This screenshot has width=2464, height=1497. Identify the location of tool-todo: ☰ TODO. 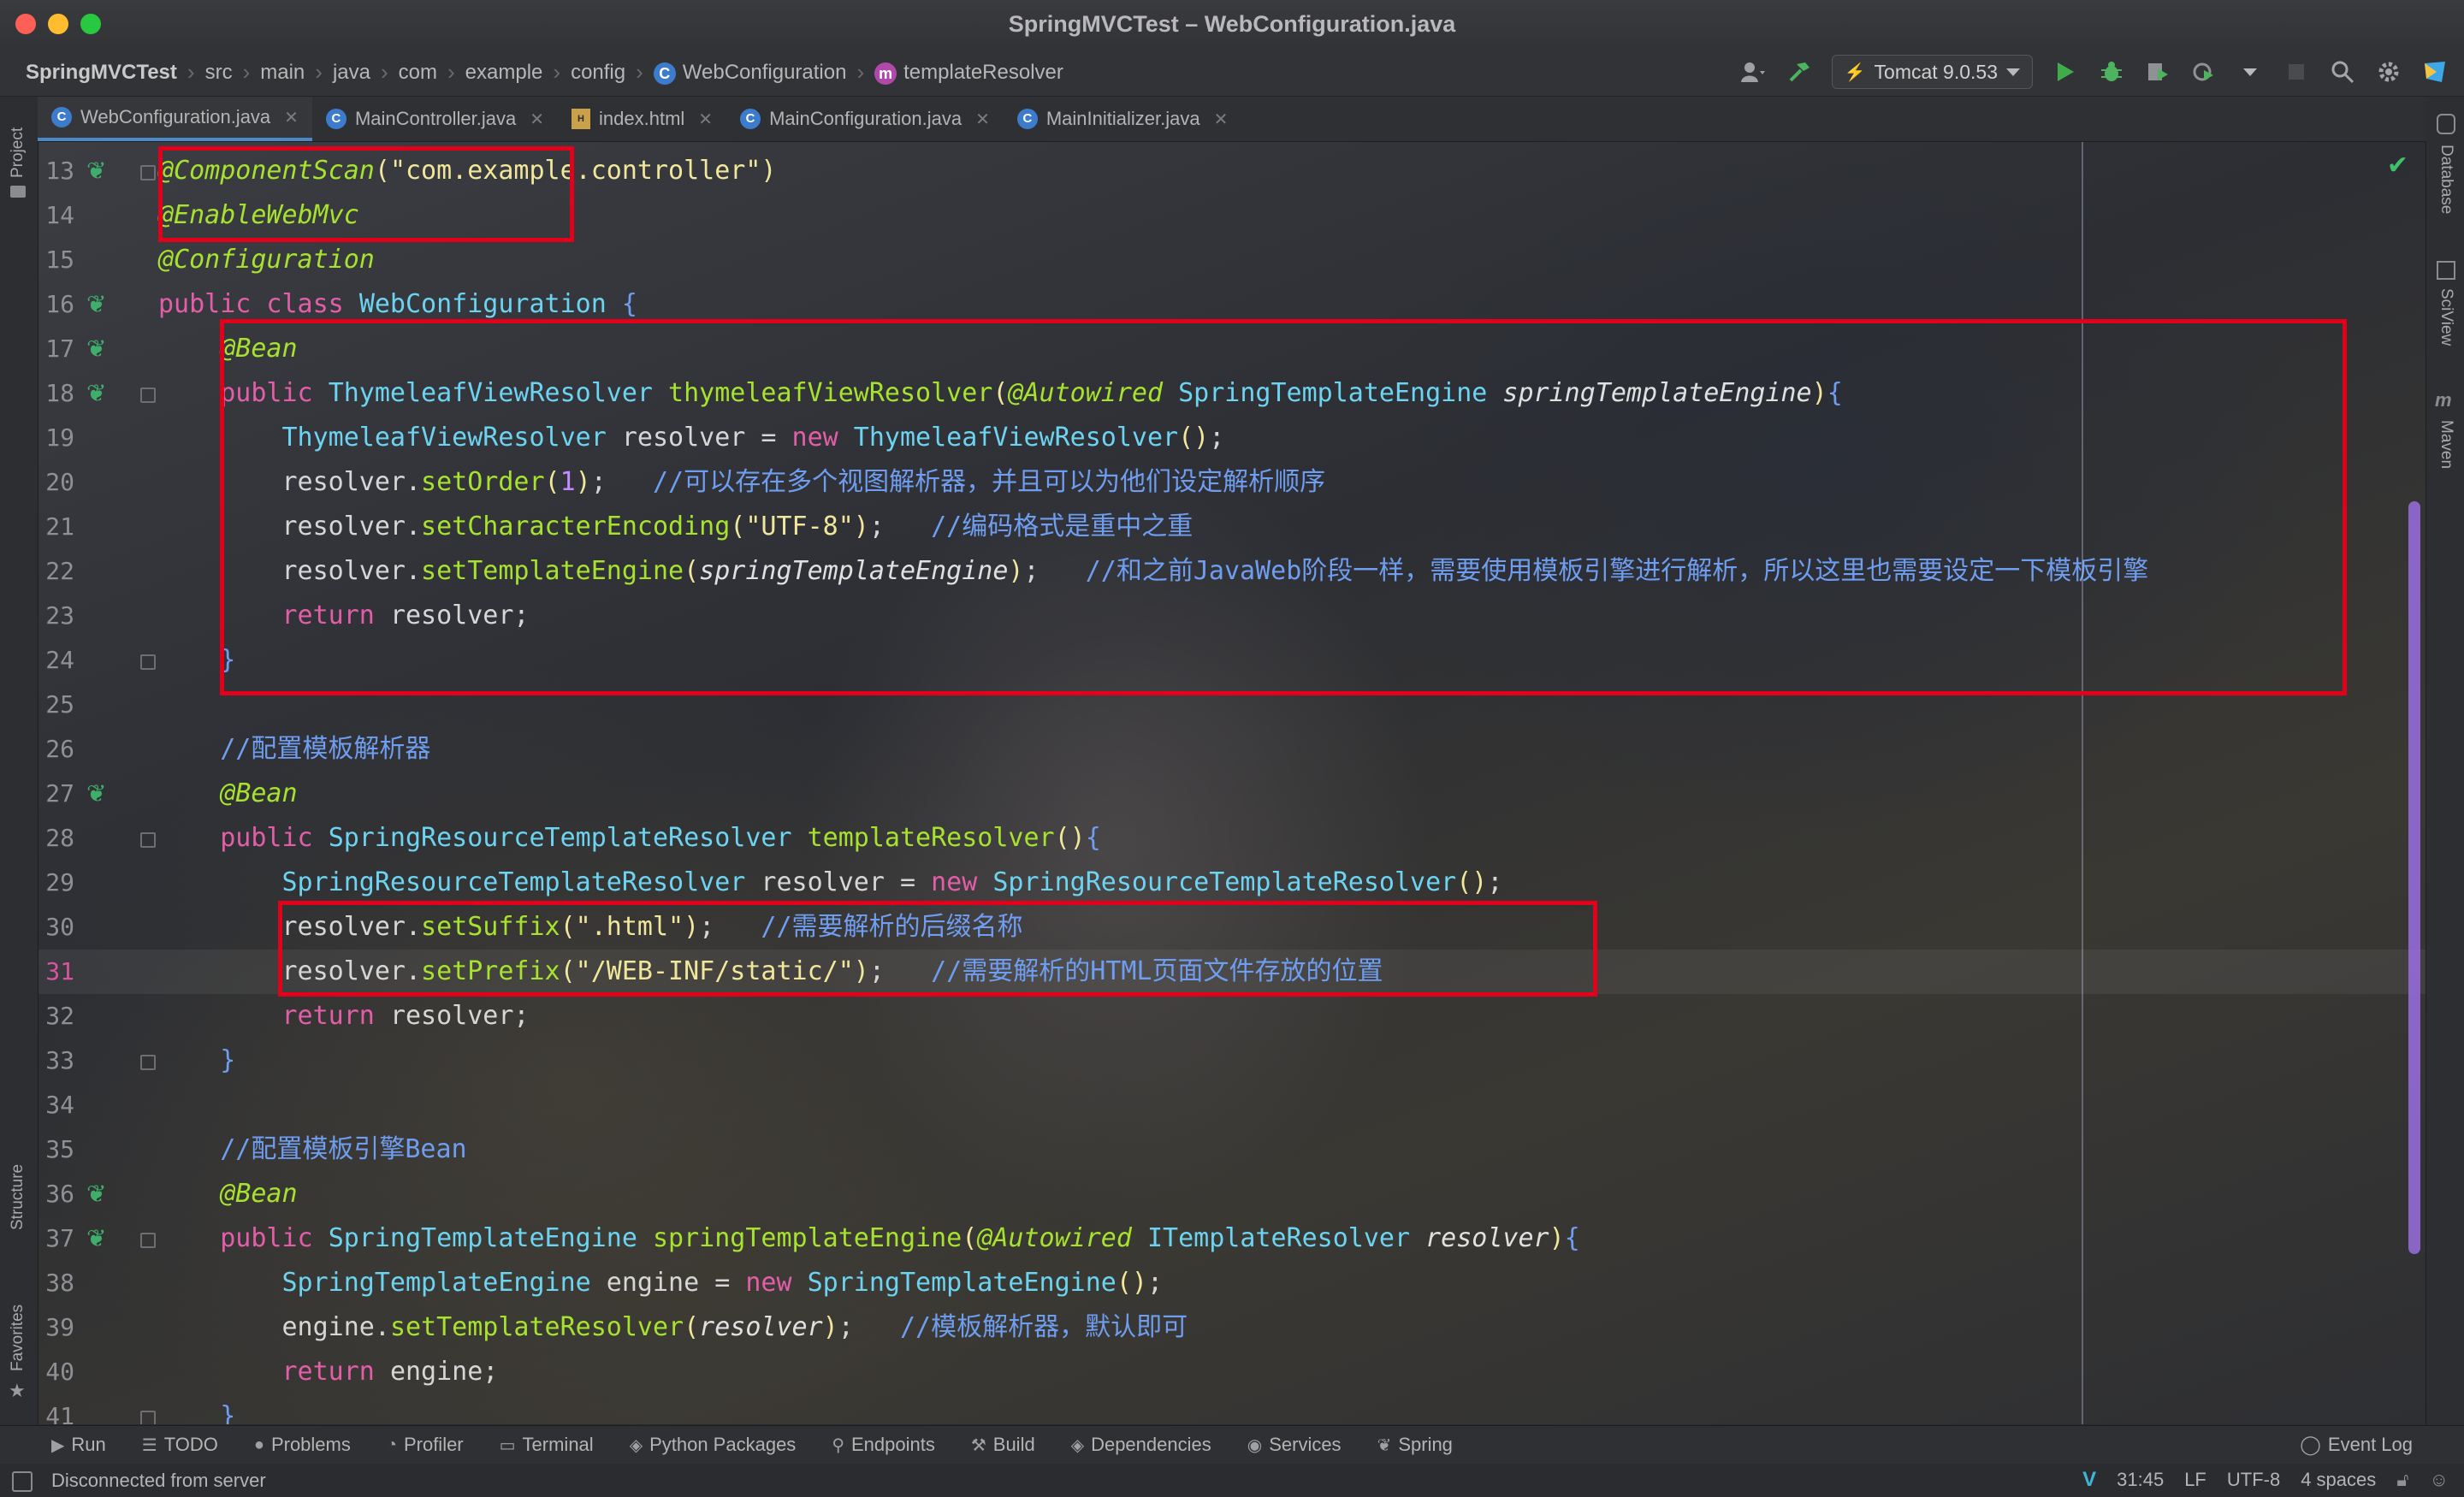
(180, 1445).